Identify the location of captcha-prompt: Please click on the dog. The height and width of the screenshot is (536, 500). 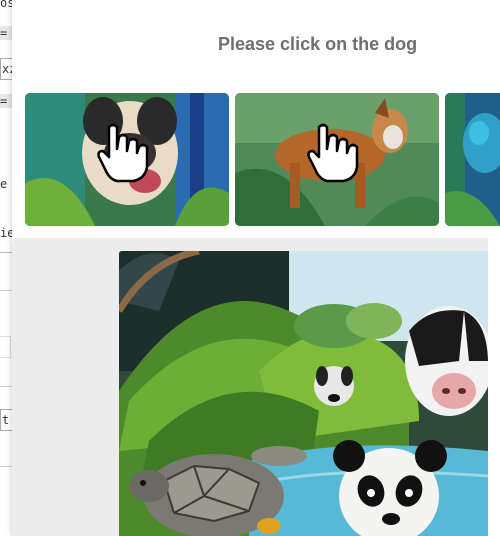
(318, 44).